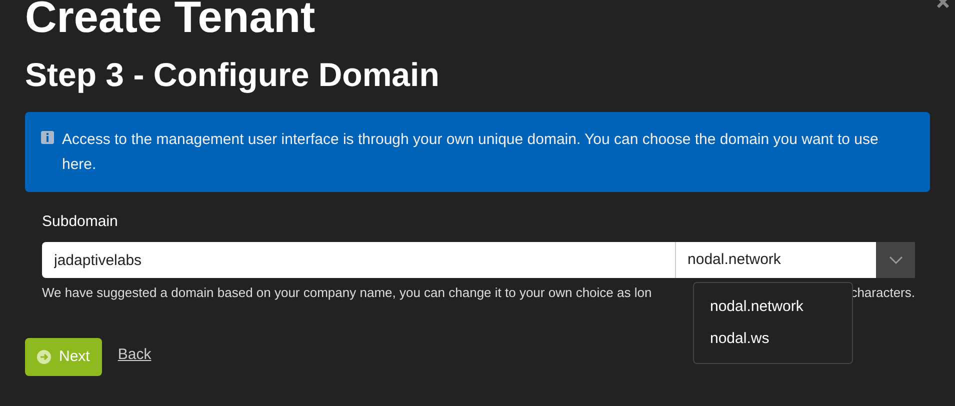  Describe the element at coordinates (44, 357) in the screenshot. I see `arrow-right-icon` at that location.